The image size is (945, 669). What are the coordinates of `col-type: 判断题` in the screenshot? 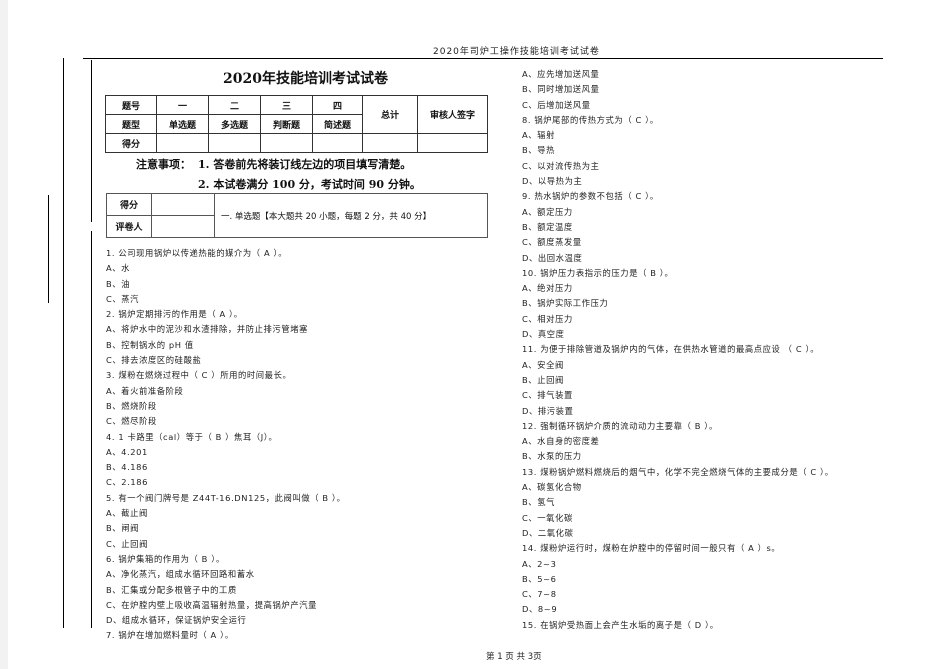 It's located at (286, 124).